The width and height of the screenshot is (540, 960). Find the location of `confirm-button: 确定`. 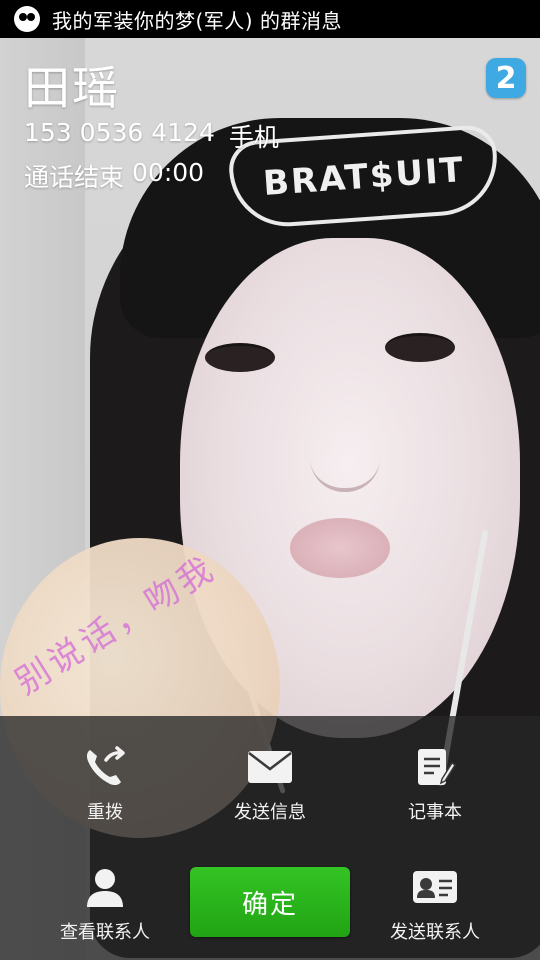

confirm-button: 确定 is located at coordinates (270, 902).